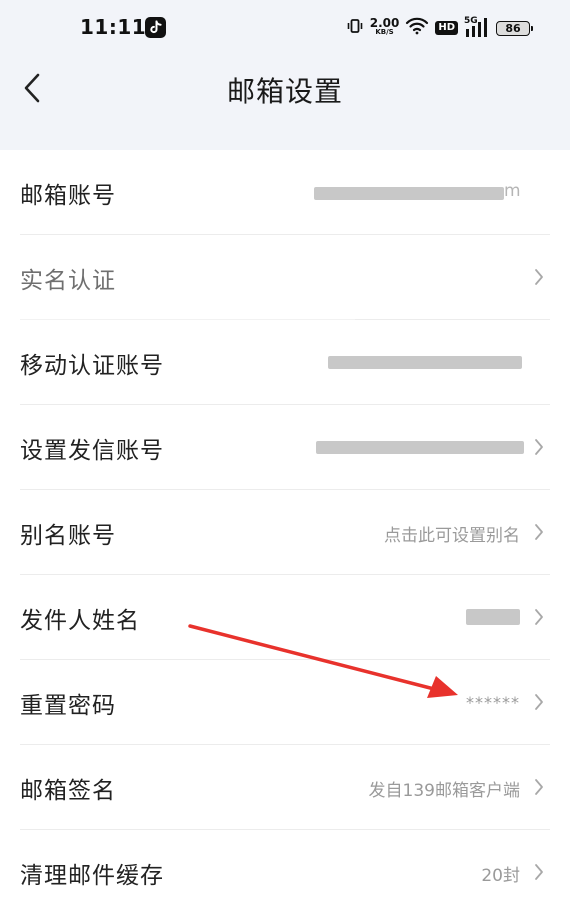 The height and width of the screenshot is (909, 570). Describe the element at coordinates (285, 192) in the screenshot. I see `setting-row-mail-account: 邮箱账号 m` at that location.